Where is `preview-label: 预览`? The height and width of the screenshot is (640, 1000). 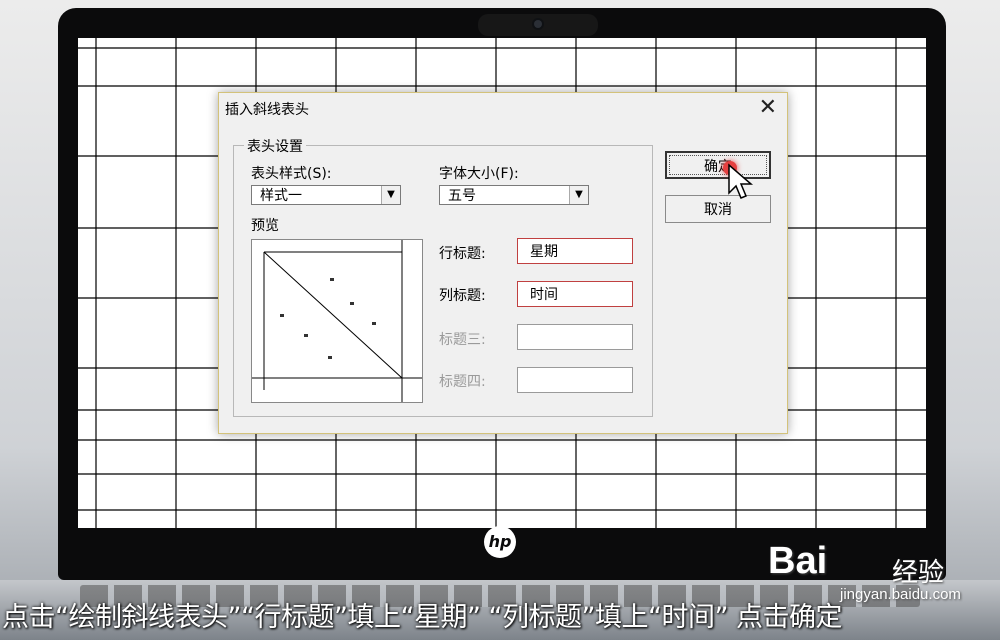 preview-label: 预览 is located at coordinates (265, 226).